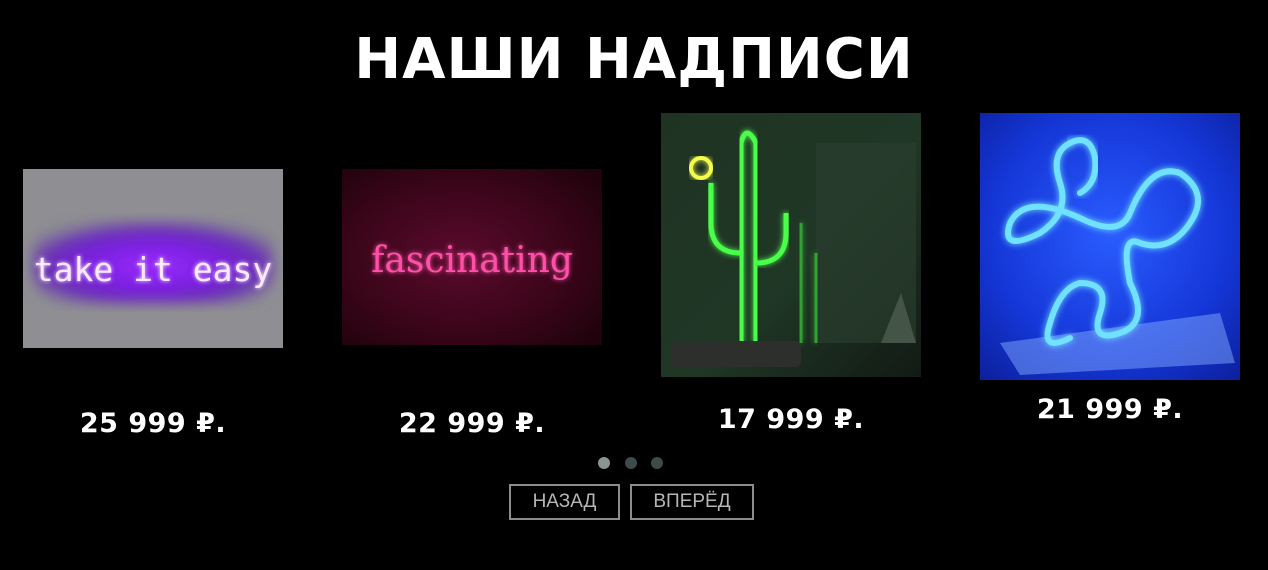 This screenshot has width=1268, height=570. Describe the element at coordinates (791, 245) in the screenshot. I see `product-image-cactus` at that location.